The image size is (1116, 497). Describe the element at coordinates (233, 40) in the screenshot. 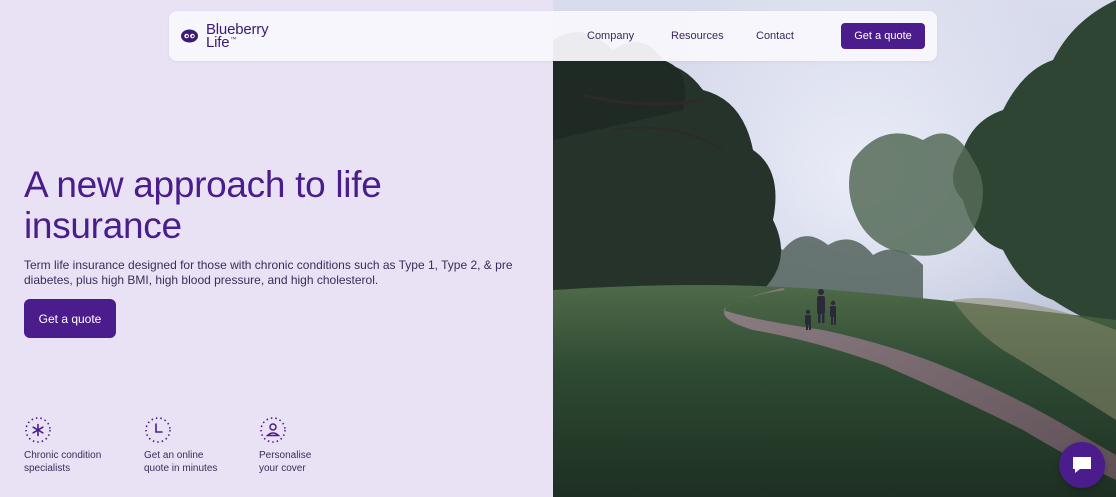

I see `trademark-mark: ™` at that location.